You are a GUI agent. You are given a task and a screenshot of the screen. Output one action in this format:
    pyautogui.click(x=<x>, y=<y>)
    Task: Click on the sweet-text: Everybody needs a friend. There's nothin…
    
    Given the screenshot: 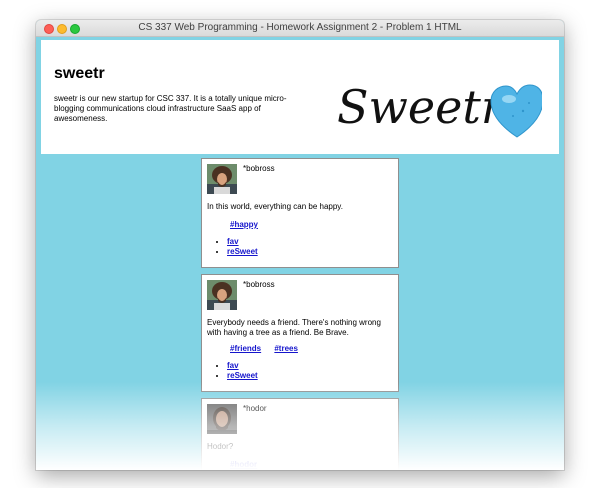 What is the action you would take?
    pyautogui.click(x=294, y=327)
    